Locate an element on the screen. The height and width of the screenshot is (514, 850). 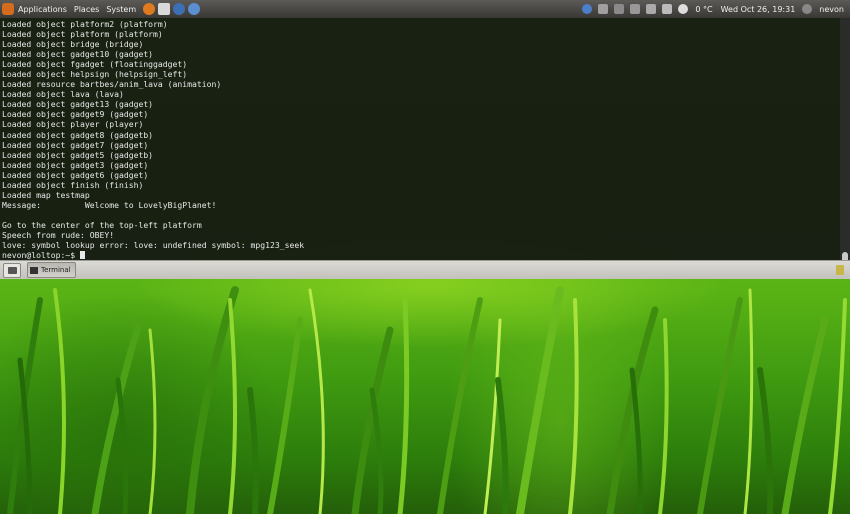
battery-icon is located at coordinates (635, 9).